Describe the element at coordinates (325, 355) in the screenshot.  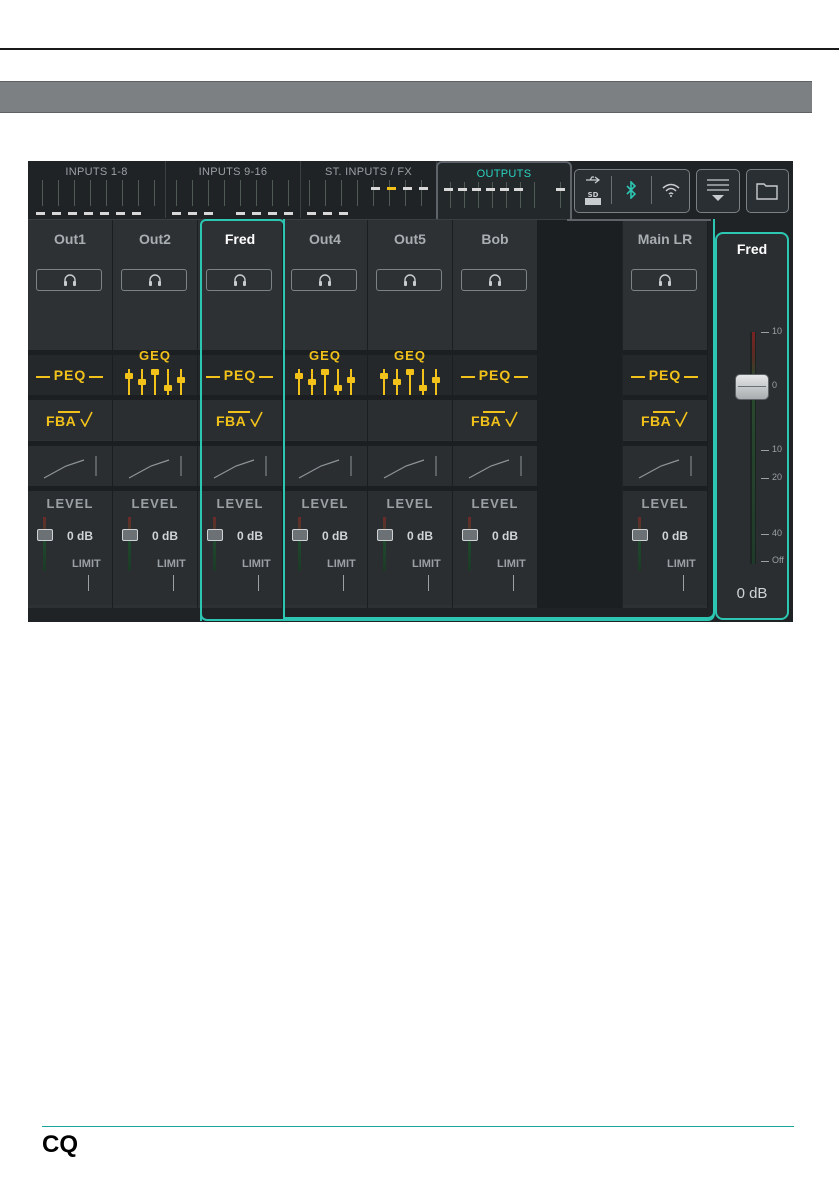
I see `geq-label: GEQ` at that location.